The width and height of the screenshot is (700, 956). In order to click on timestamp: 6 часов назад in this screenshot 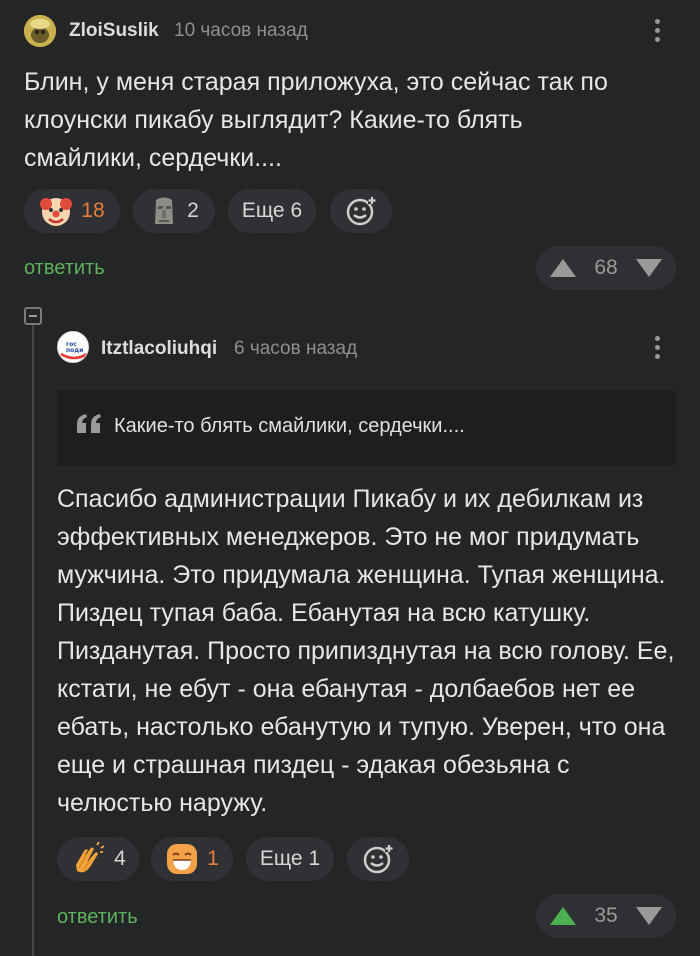, I will do `click(296, 348)`.